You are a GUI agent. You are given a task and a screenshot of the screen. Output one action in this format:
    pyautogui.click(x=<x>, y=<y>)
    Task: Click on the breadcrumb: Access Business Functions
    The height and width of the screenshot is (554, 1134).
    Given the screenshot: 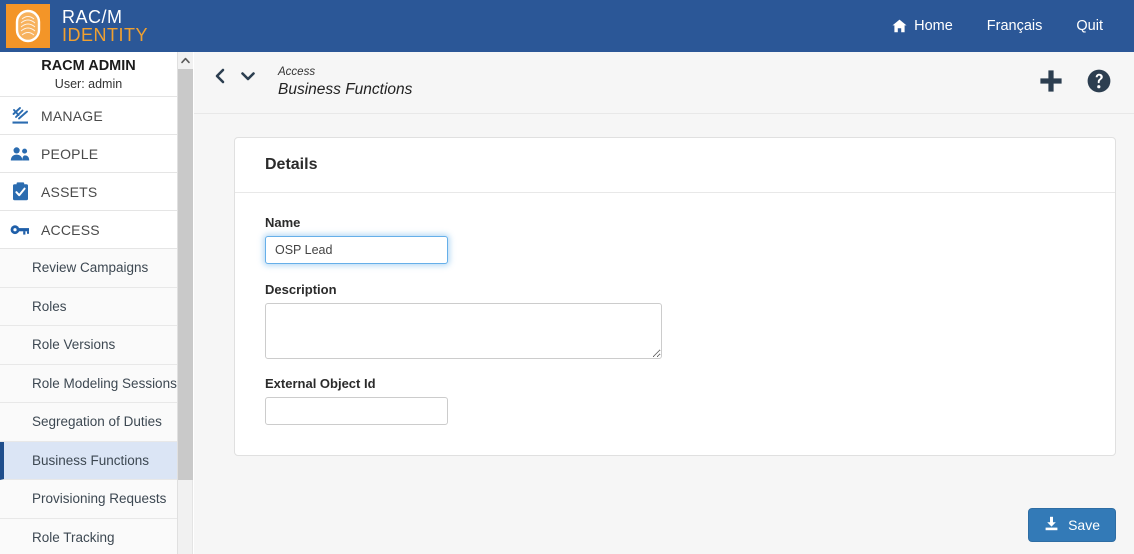 What is the action you would take?
    pyautogui.click(x=345, y=82)
    